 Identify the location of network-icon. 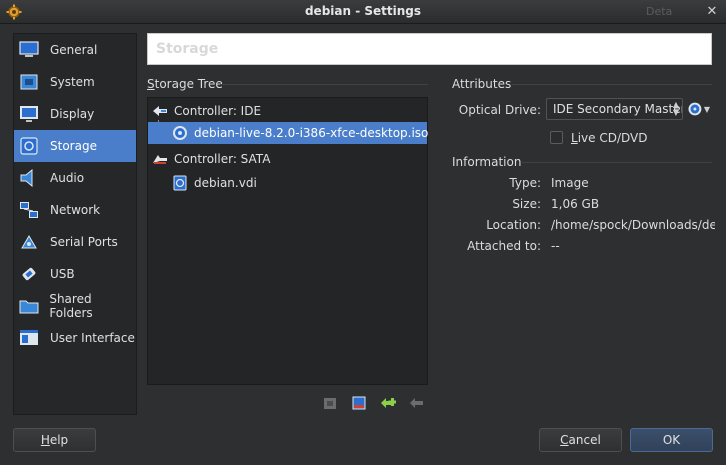
(29, 210).